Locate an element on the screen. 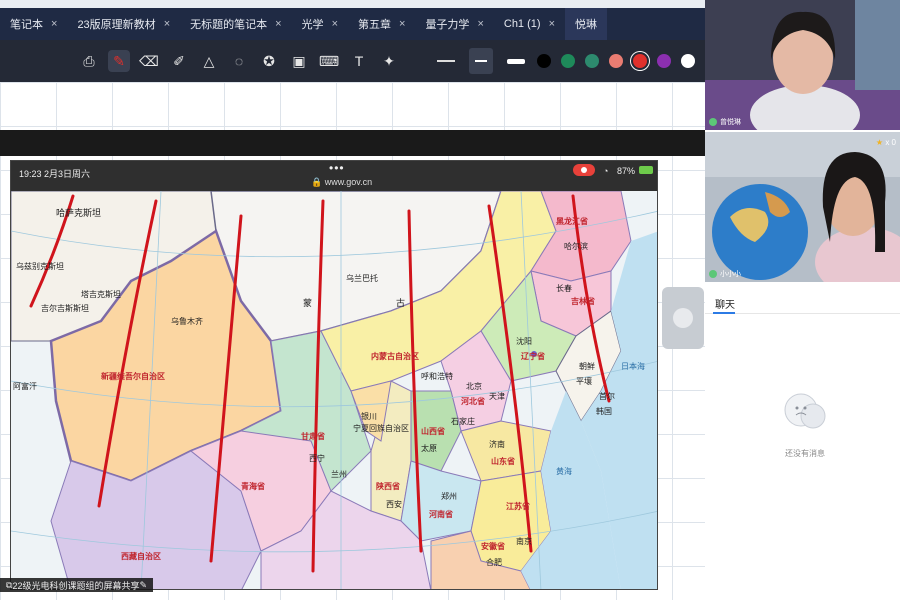 This screenshot has height=600, width=900. browser-menu-dots: ••• is located at coordinates (337, 168).